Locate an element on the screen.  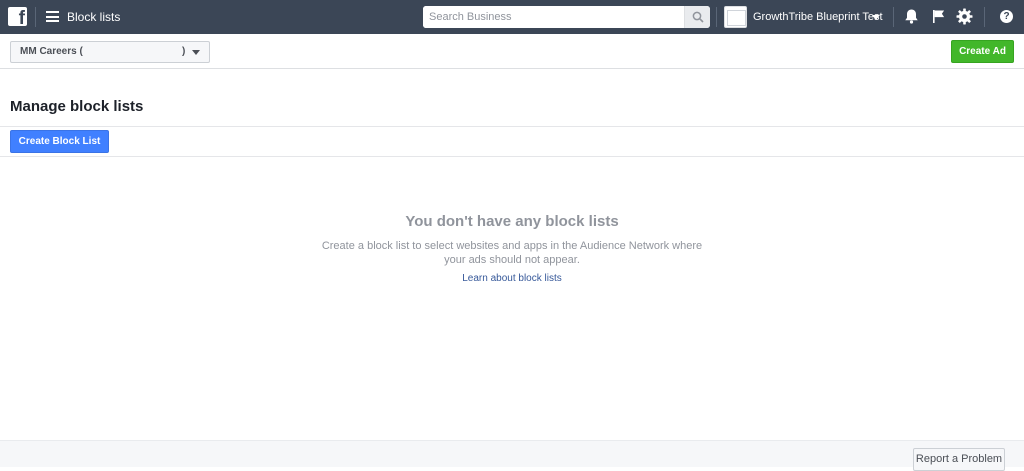
chevron-down-icon is located at coordinates (196, 52).